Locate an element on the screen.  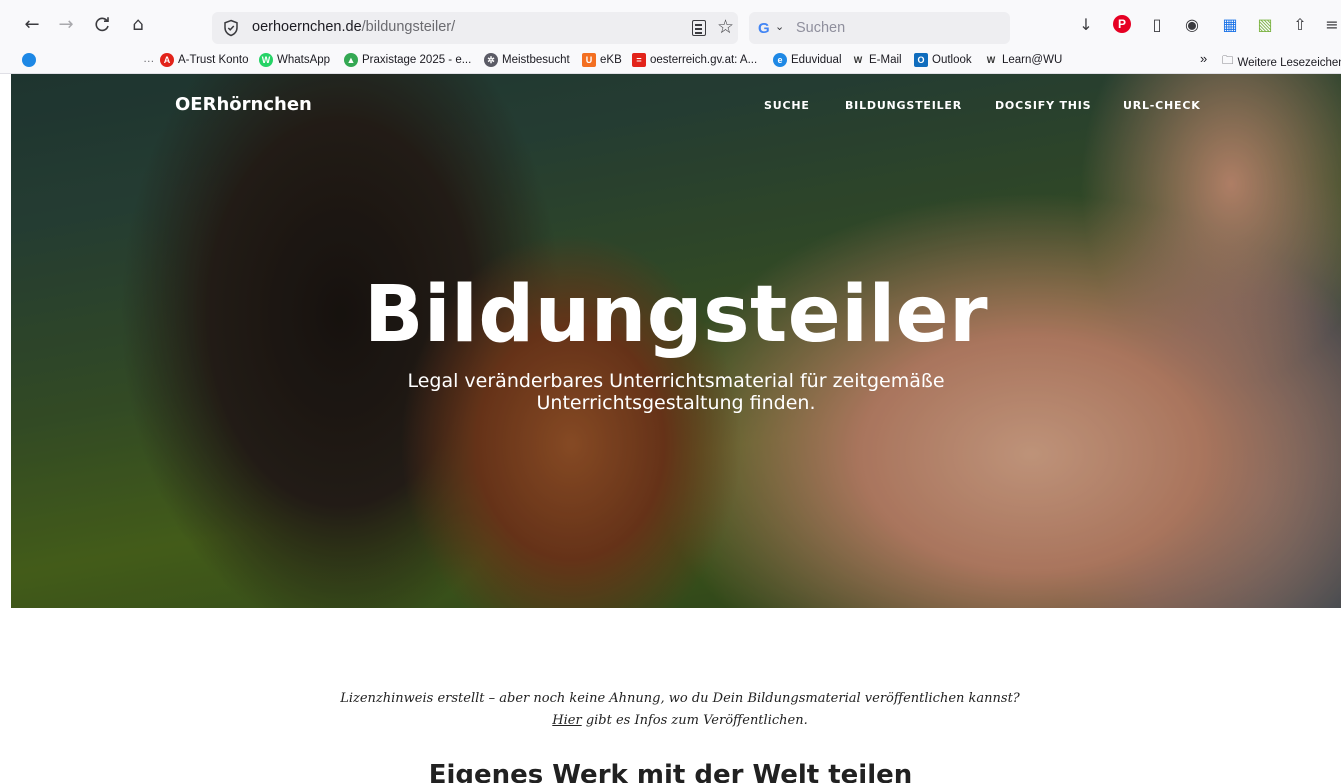
pinterest-icon: P is located at coordinates (1122, 24).